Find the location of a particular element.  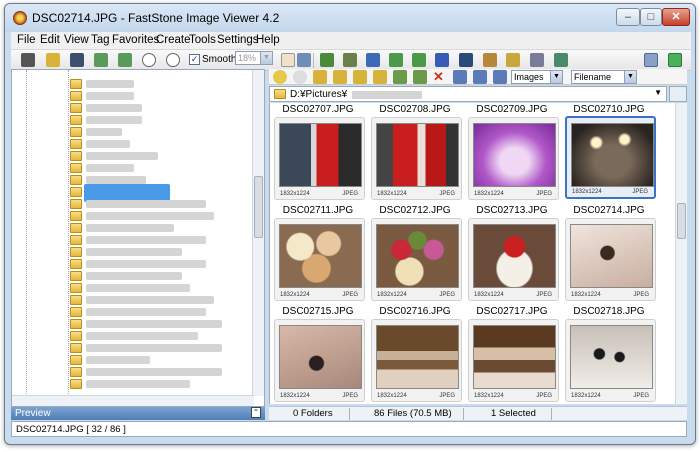

smooth-checkbox: ✓ is located at coordinates (194, 59).